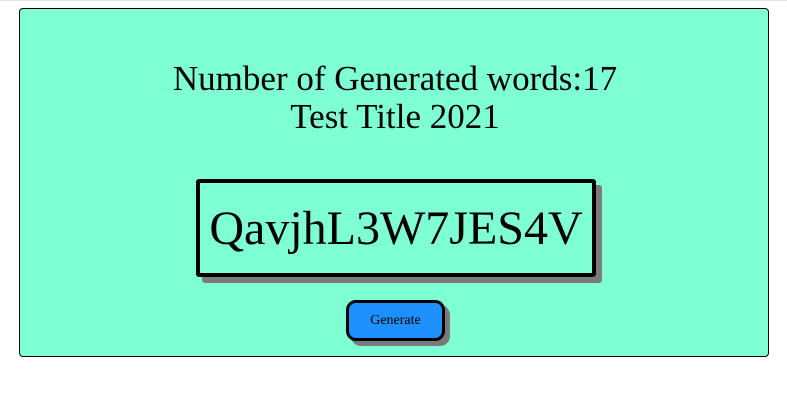 This screenshot has width=787, height=403. I want to click on generated-count-heading: Number of Generated words:17, so click(395, 79).